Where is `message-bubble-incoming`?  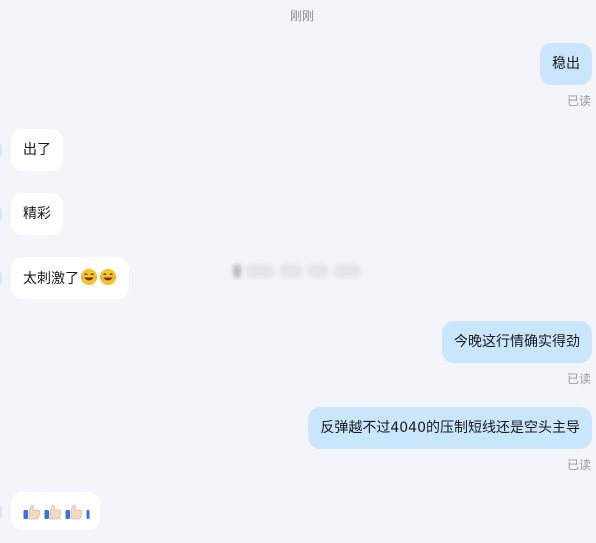 message-bubble-incoming is located at coordinates (55, 511).